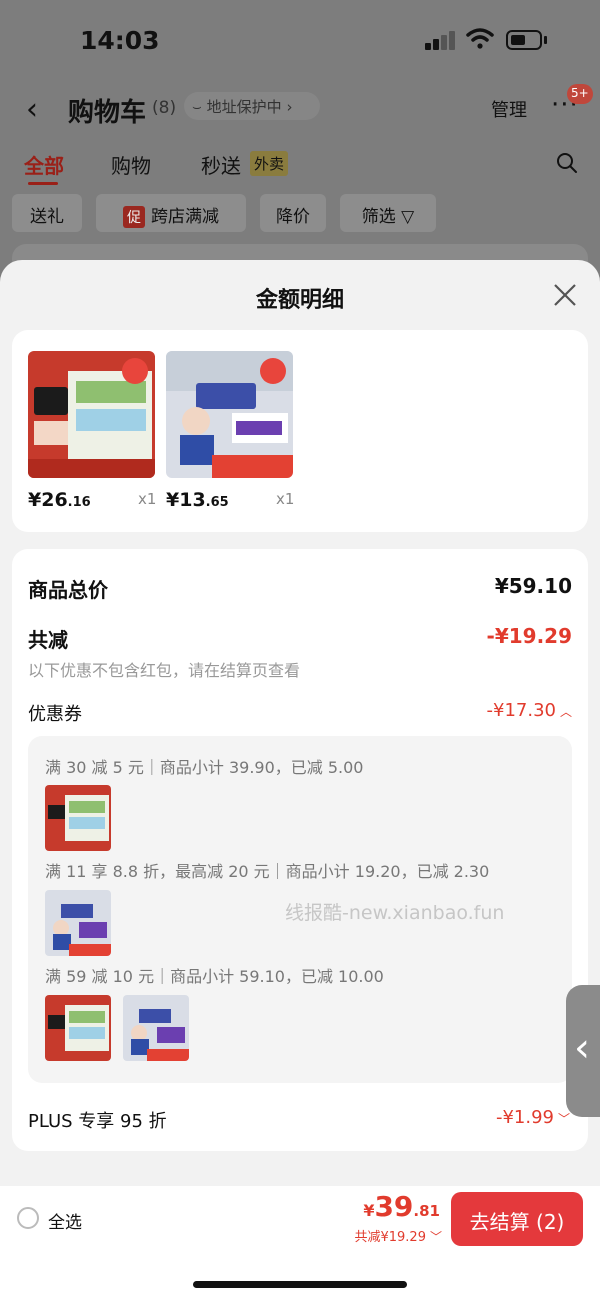  Describe the element at coordinates (545, 40) in the screenshot. I see `battery-tip` at that location.